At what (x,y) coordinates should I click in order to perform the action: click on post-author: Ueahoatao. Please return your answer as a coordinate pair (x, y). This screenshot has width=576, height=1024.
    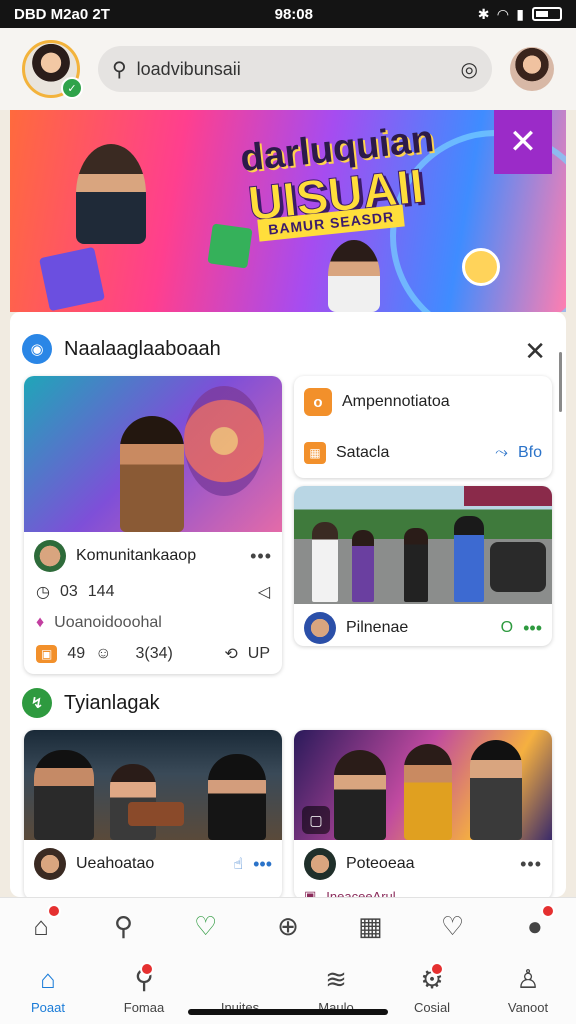
    Looking at the image, I should click on (115, 864).